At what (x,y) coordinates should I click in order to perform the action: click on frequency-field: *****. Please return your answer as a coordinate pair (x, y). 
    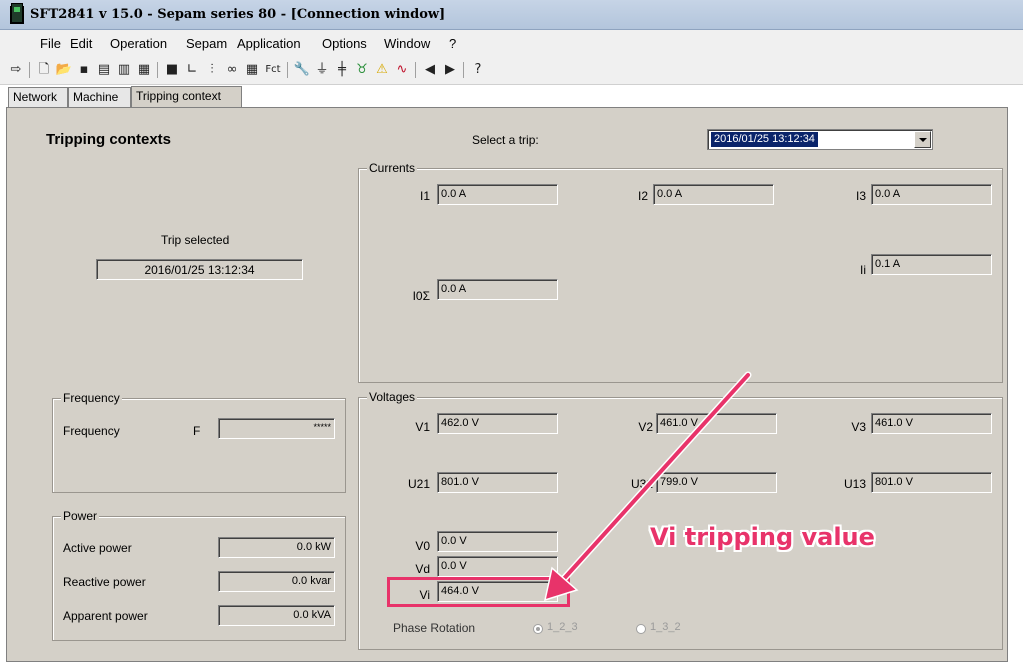
    Looking at the image, I should click on (276, 428).